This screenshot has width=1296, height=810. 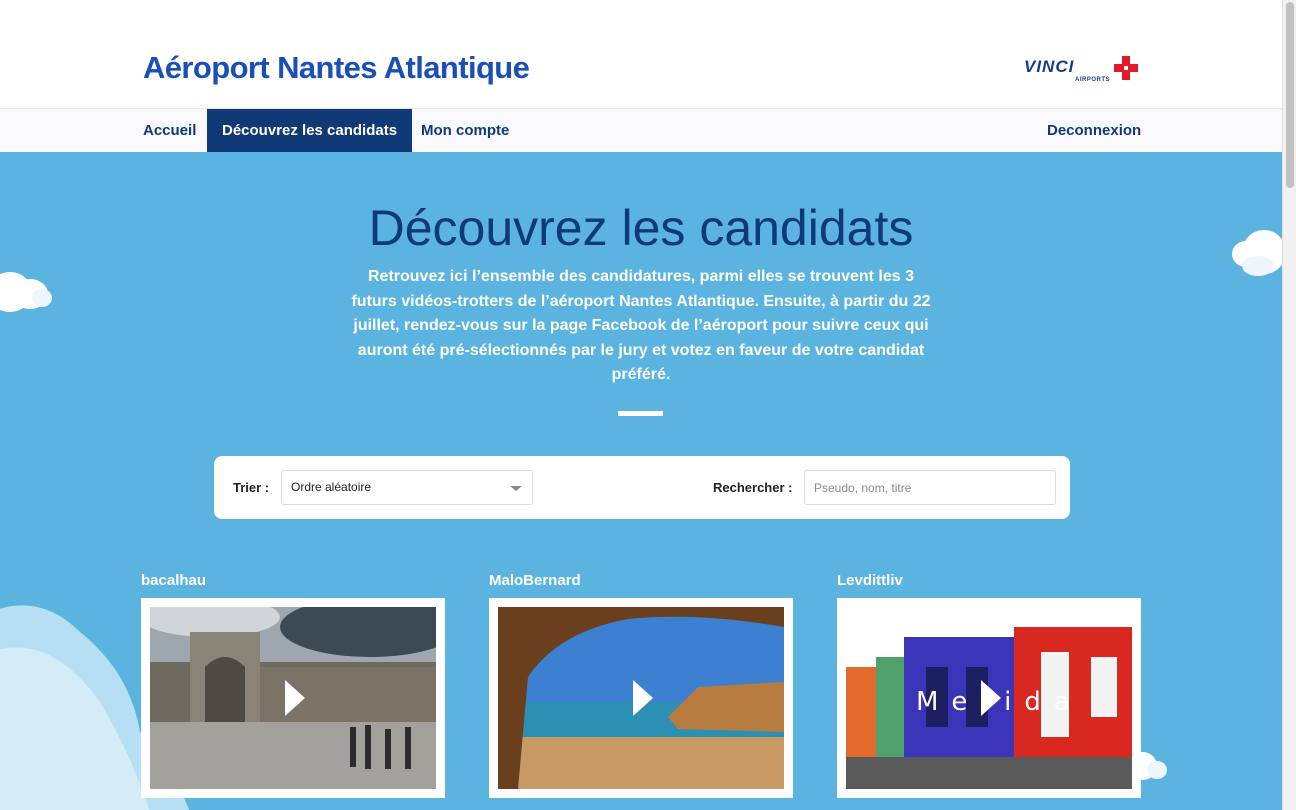 What do you see at coordinates (331, 487) in the screenshot?
I see `sort-selected-value: Ordre aléatoire` at bounding box center [331, 487].